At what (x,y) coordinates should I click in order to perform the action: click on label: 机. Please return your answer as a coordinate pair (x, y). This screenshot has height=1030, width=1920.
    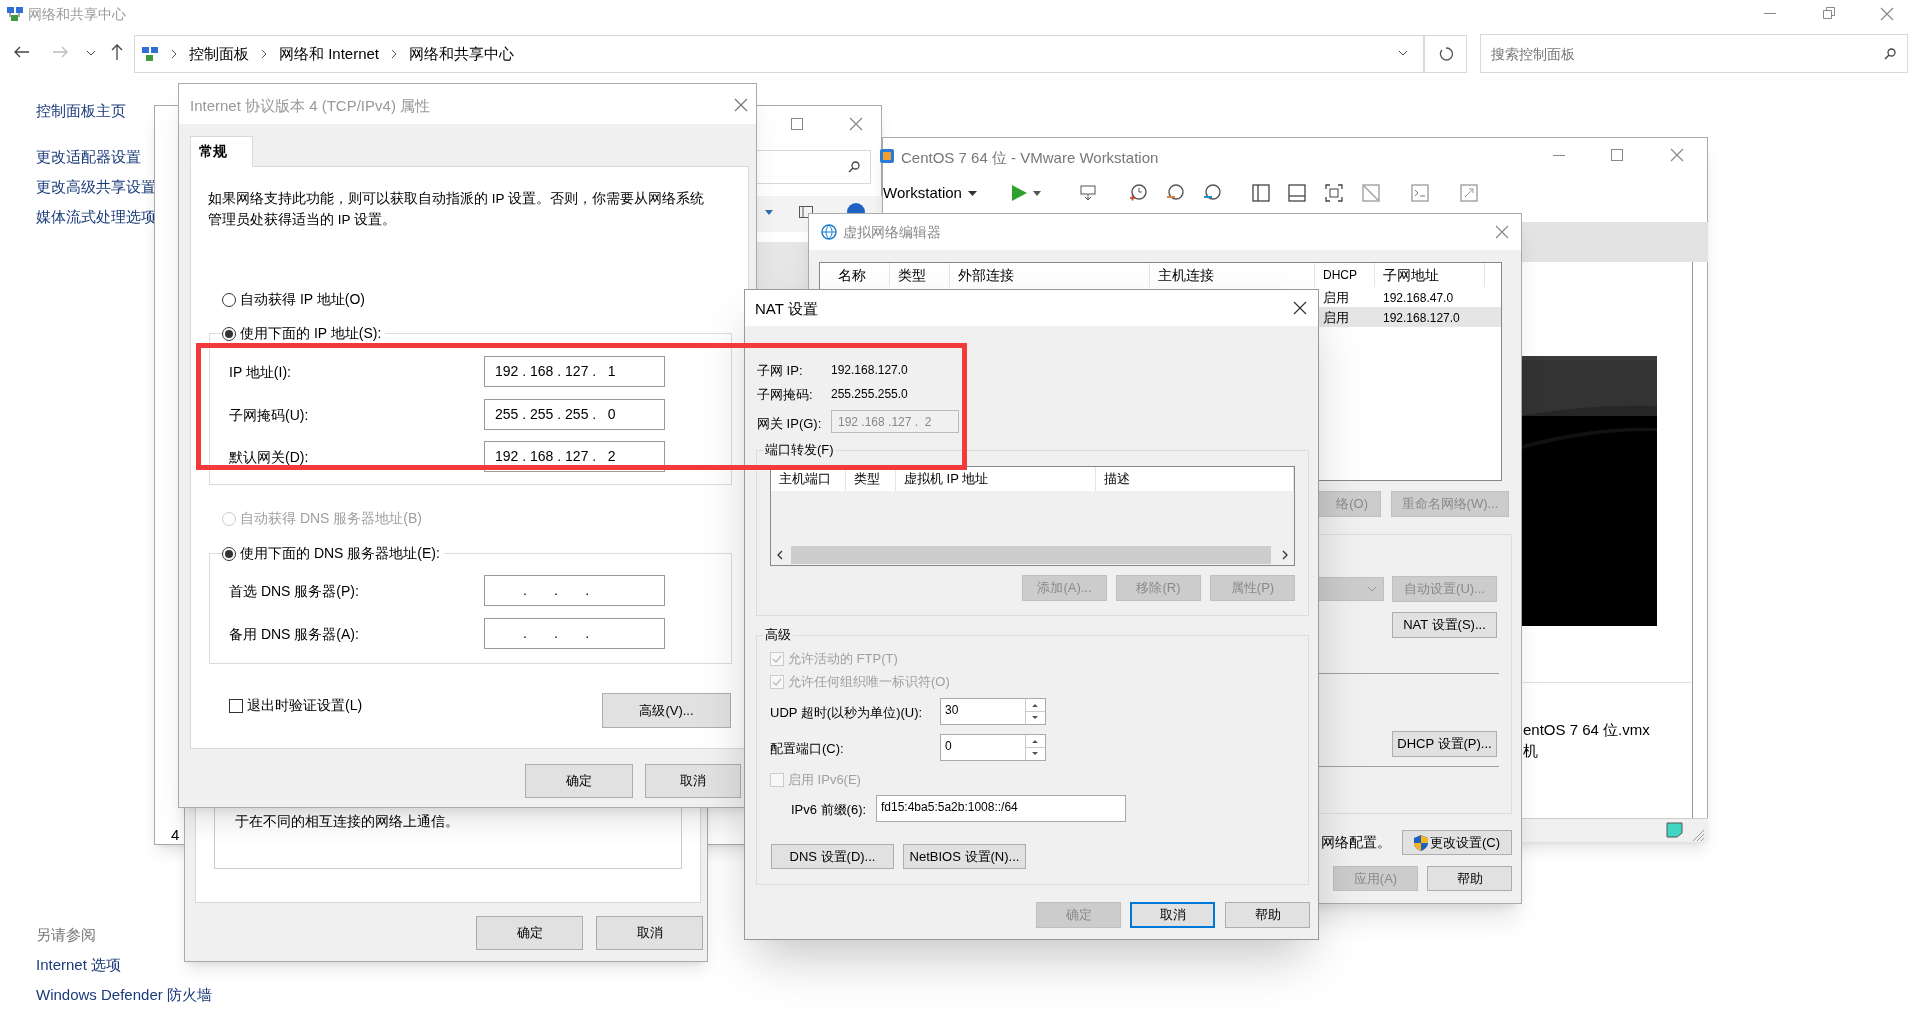
    Looking at the image, I should click on (1530, 751).